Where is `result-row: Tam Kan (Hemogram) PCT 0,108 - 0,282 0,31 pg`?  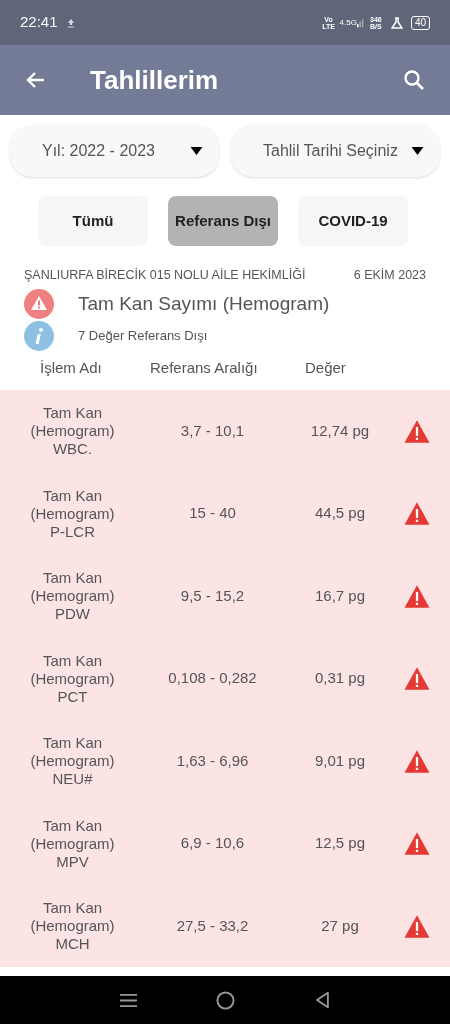
result-row: Tam Kan (Hemogram) PCT 0,108 - 0,282 0,31 pg is located at coordinates (225, 678).